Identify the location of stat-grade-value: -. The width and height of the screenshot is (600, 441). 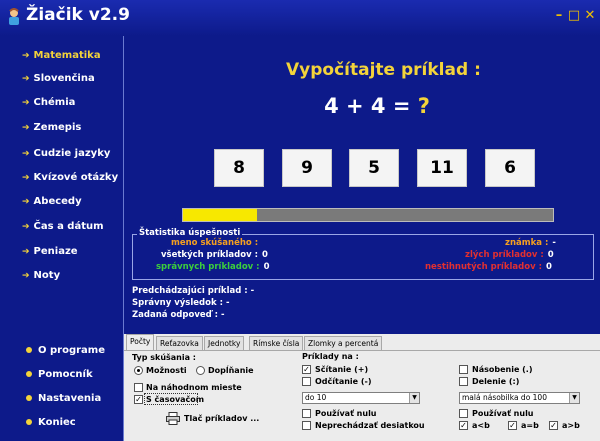
(554, 243).